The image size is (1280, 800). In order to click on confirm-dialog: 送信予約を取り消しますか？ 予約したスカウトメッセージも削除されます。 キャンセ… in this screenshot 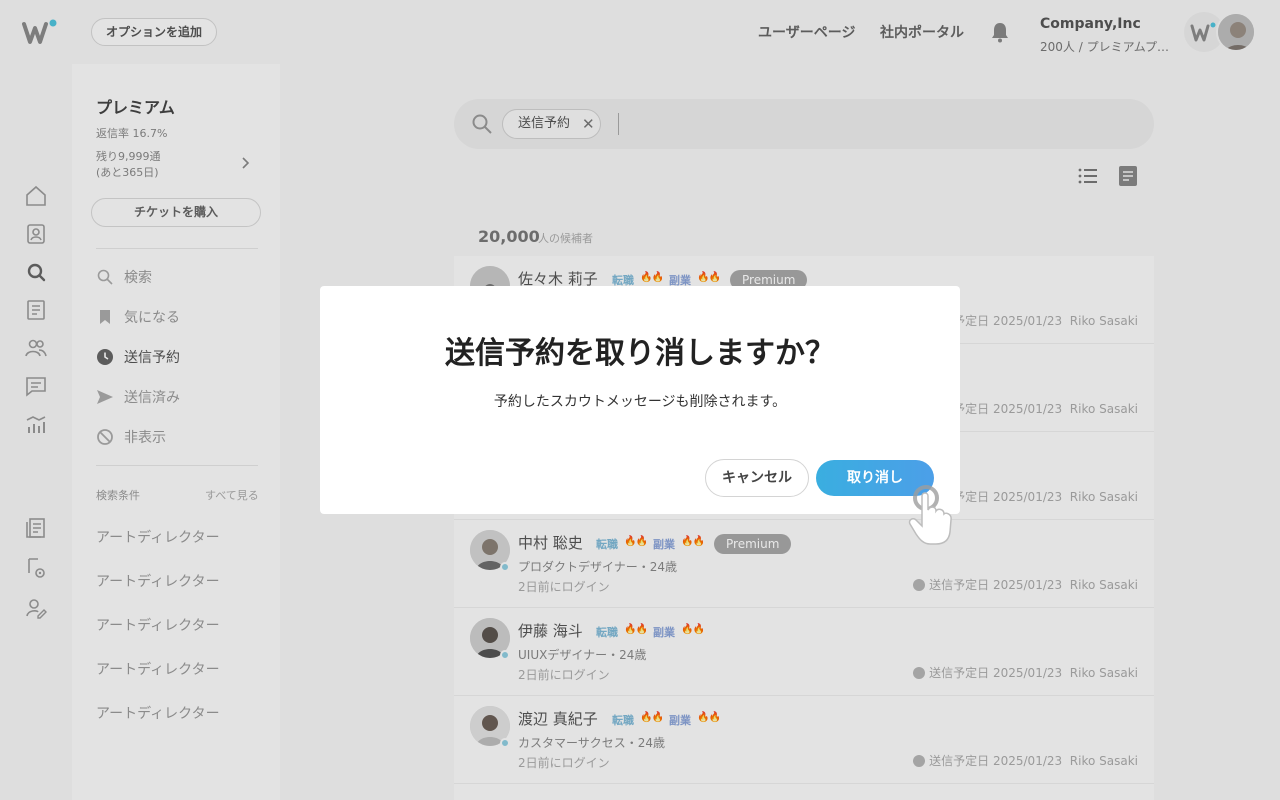, I will do `click(640, 400)`.